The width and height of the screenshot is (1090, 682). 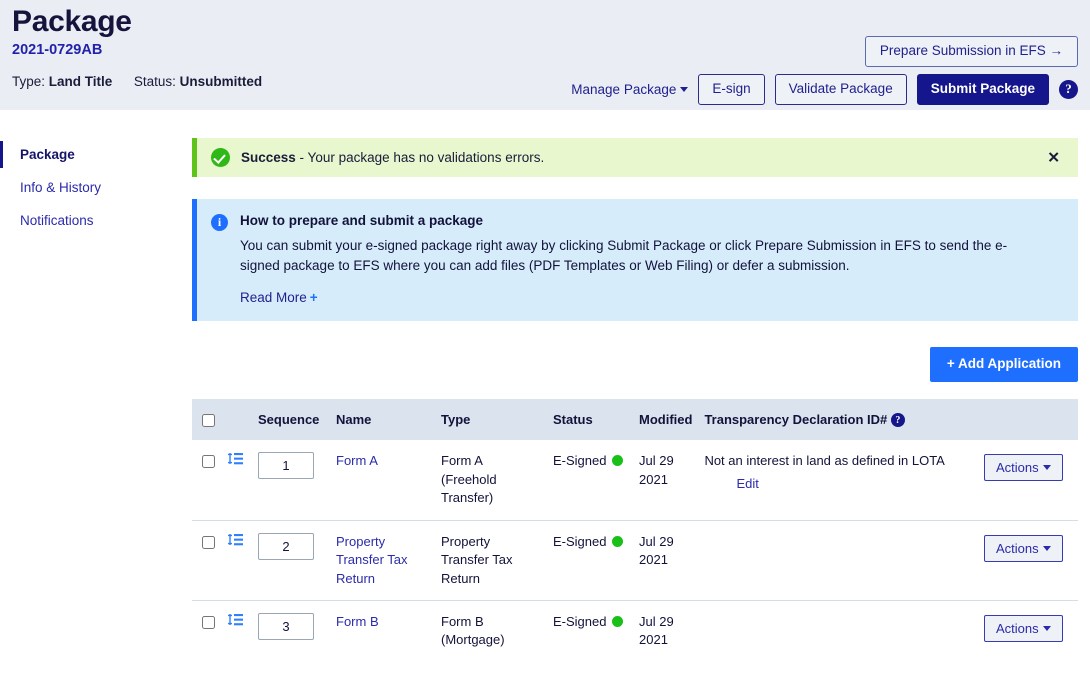 I want to click on validate-package-button: Validate Package, so click(x=840, y=89).